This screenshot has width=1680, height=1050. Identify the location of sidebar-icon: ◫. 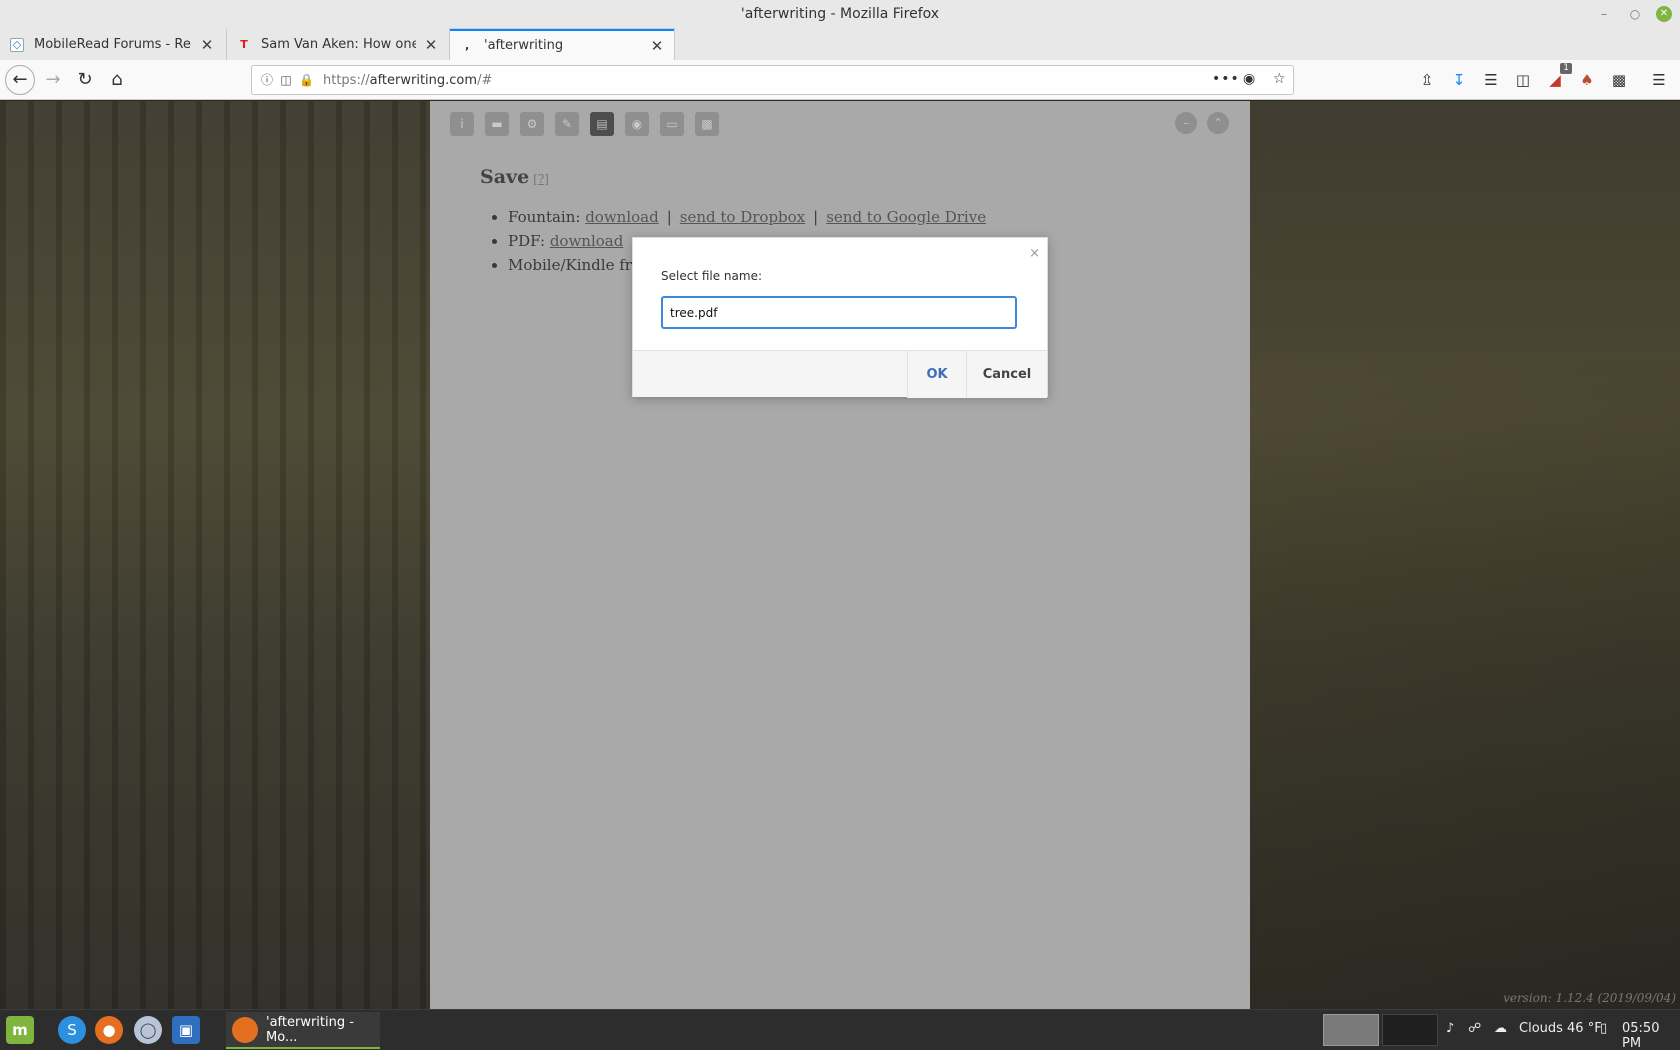
(1523, 80).